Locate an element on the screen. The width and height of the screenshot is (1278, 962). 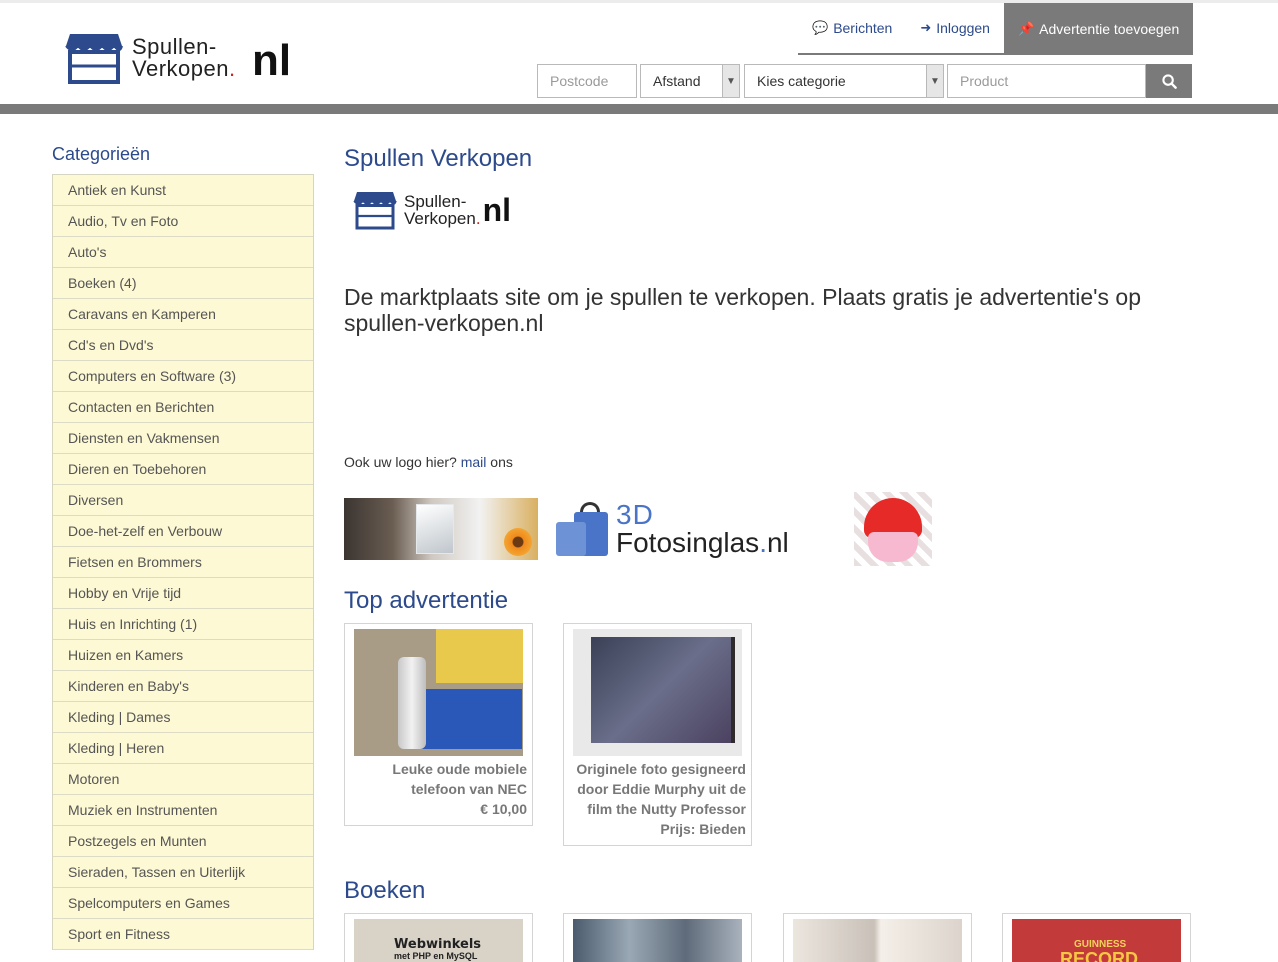
sidebar-item: Fietsen en Brommers is located at coordinates (183, 562).